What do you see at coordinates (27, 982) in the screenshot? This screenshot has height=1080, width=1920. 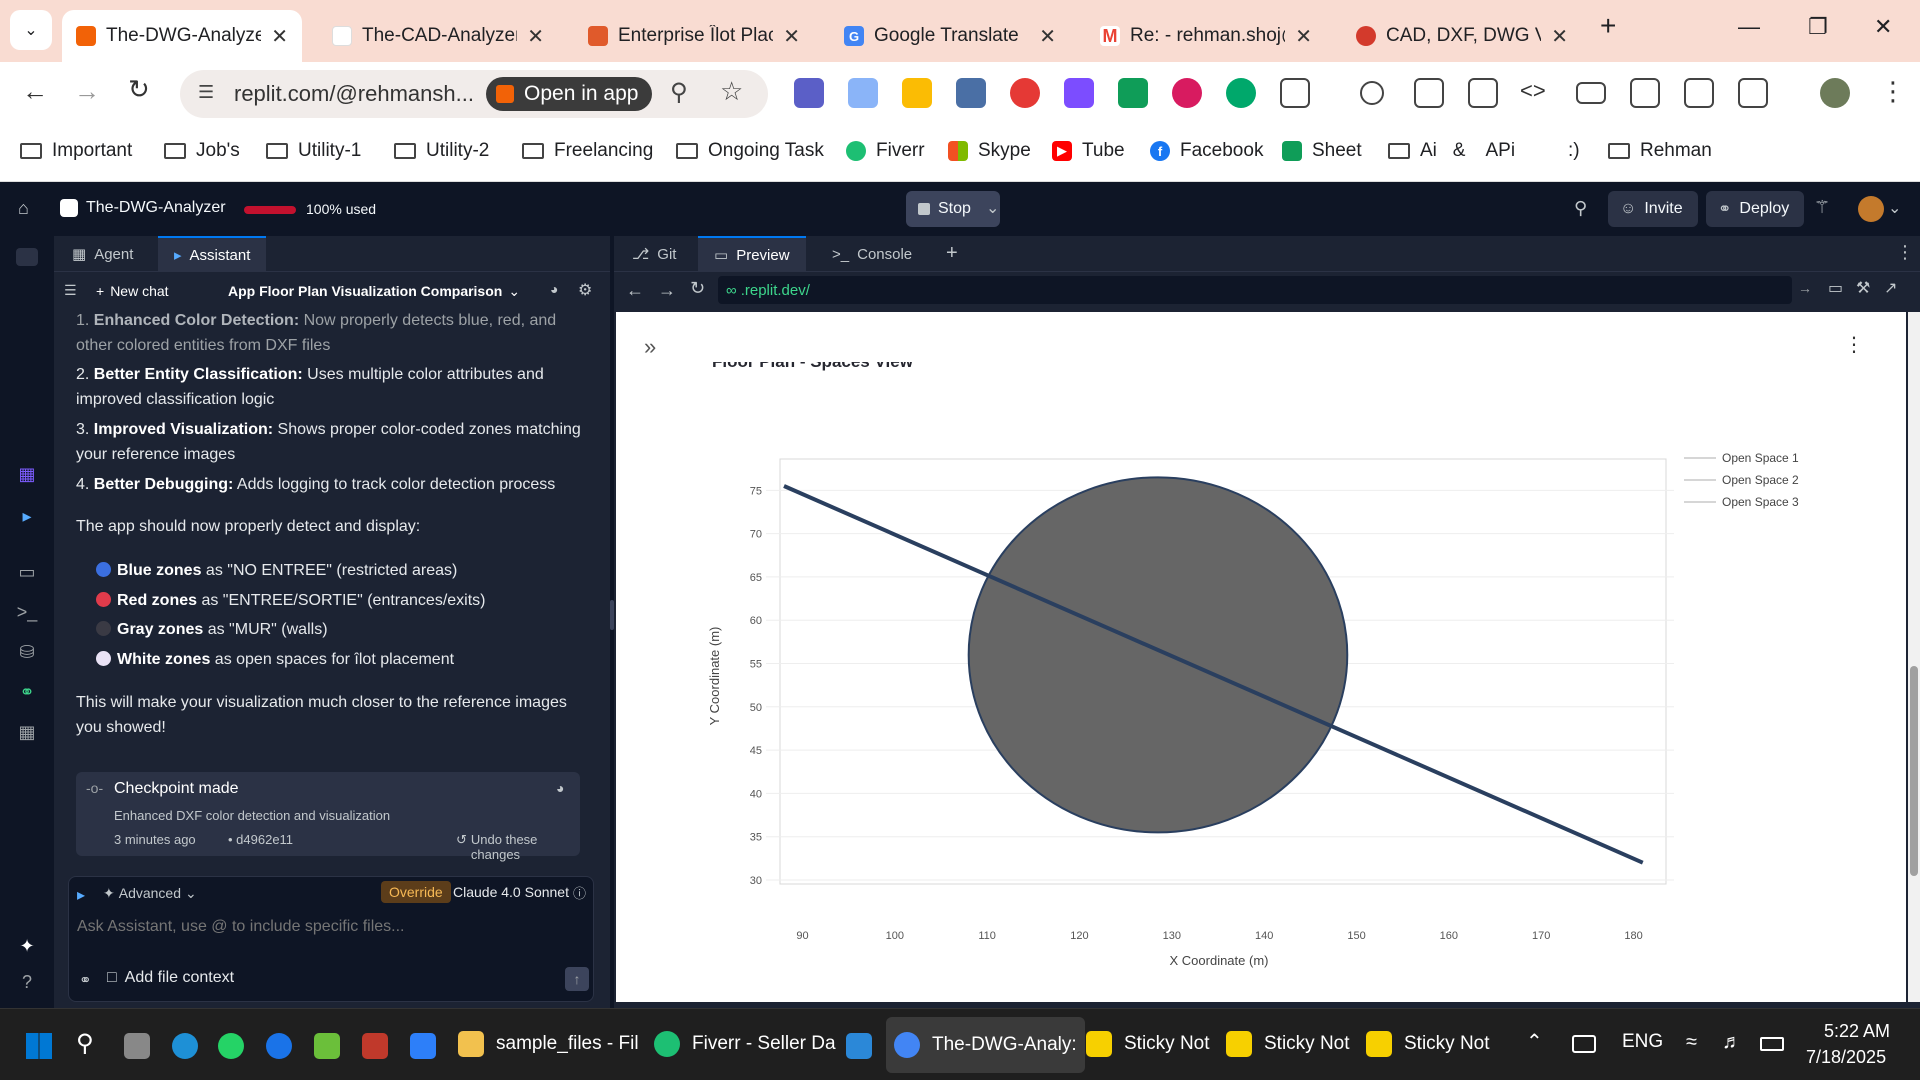 I see `help-icon: ?` at bounding box center [27, 982].